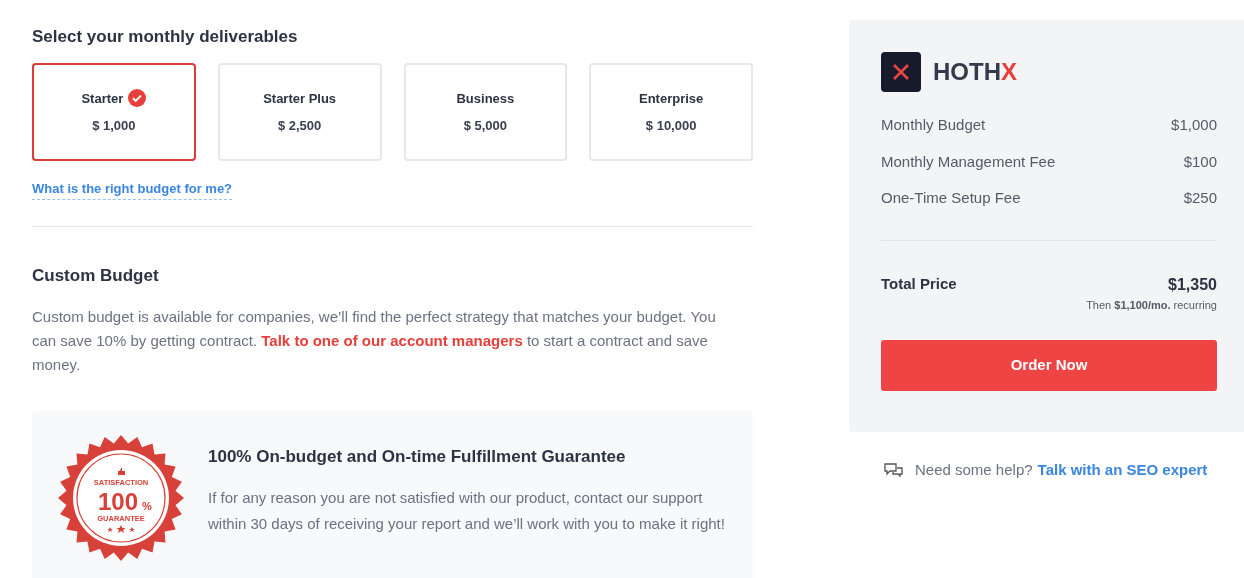  I want to click on plan-card: Business $ 5,000, so click(485, 112).